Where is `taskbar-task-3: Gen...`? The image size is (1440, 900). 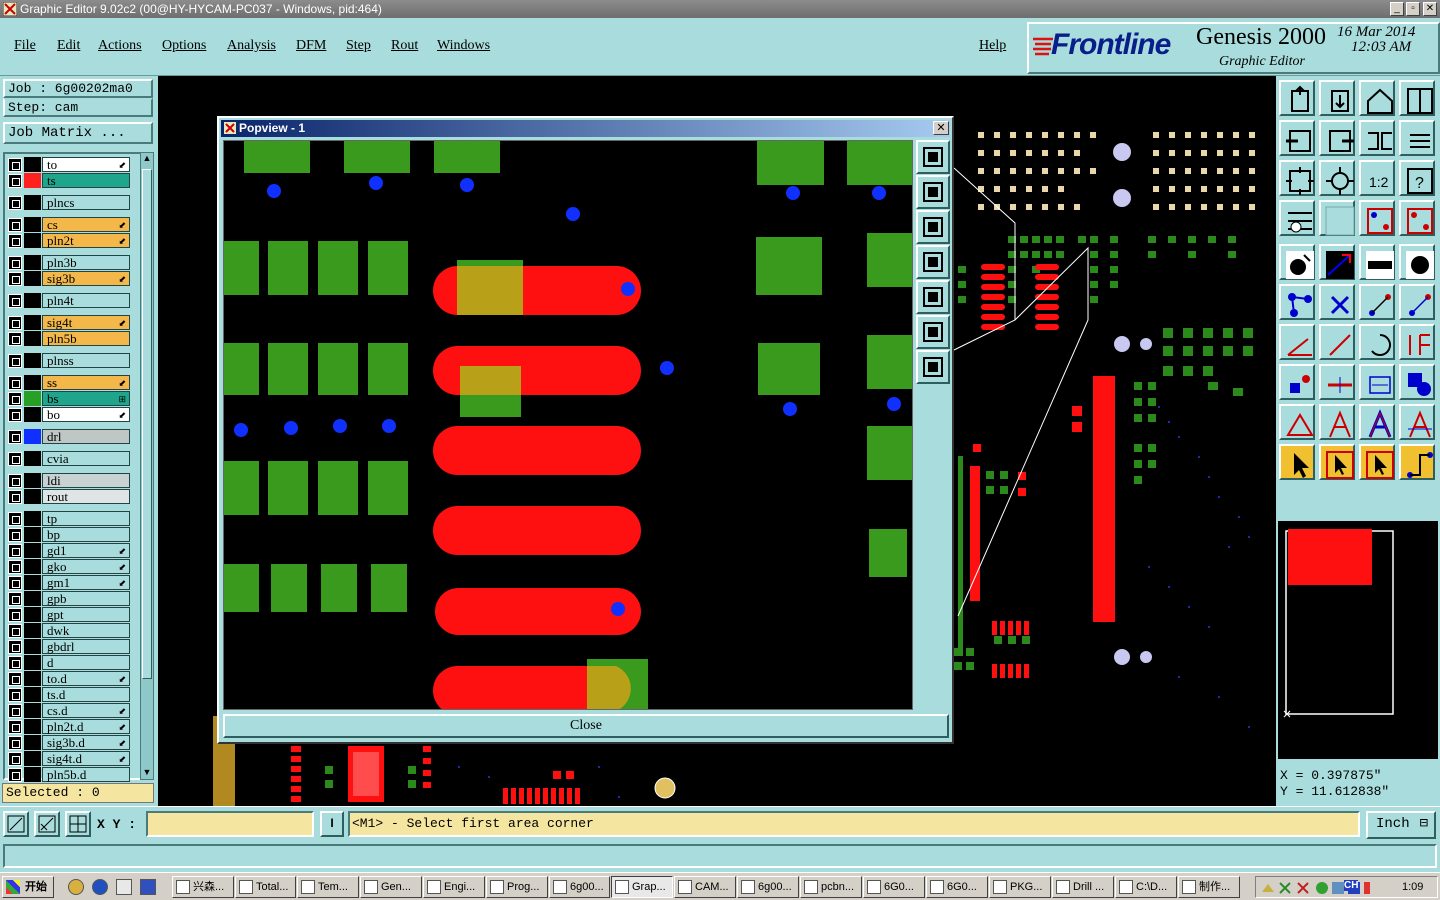
taskbar-task-3: Gen... is located at coordinates (391, 887).